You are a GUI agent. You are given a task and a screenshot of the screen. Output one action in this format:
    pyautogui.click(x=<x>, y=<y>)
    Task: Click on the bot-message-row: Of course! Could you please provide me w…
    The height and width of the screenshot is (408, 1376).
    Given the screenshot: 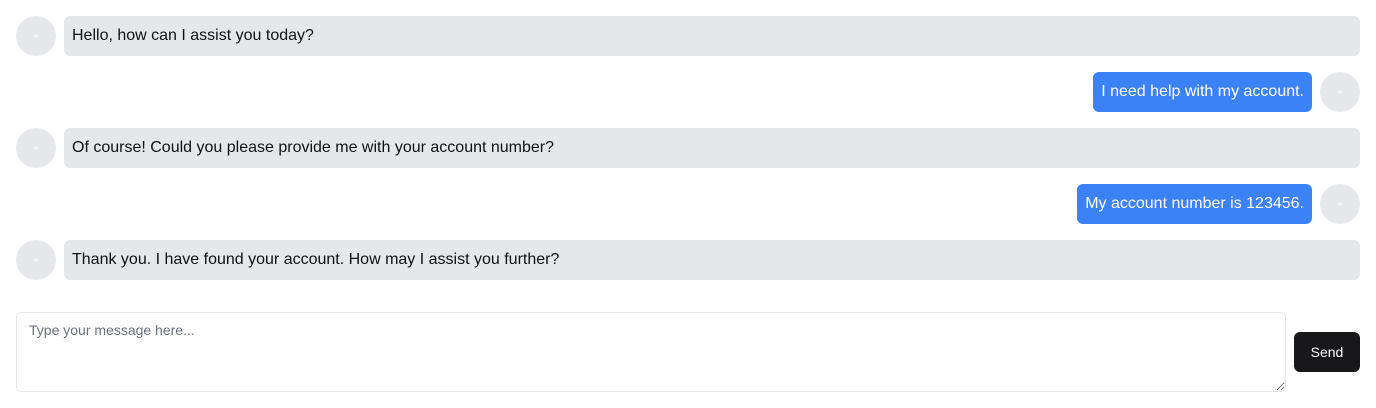 What is the action you would take?
    pyautogui.click(x=688, y=148)
    